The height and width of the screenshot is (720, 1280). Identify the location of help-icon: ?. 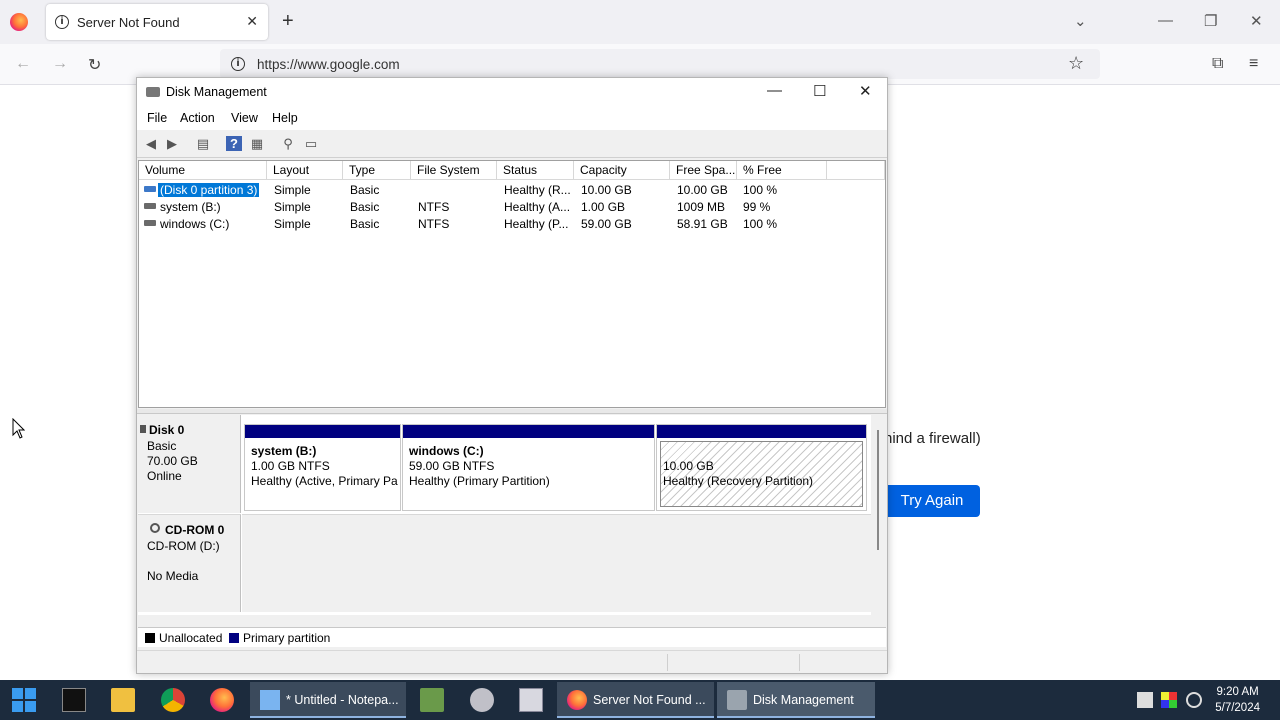
(234, 143).